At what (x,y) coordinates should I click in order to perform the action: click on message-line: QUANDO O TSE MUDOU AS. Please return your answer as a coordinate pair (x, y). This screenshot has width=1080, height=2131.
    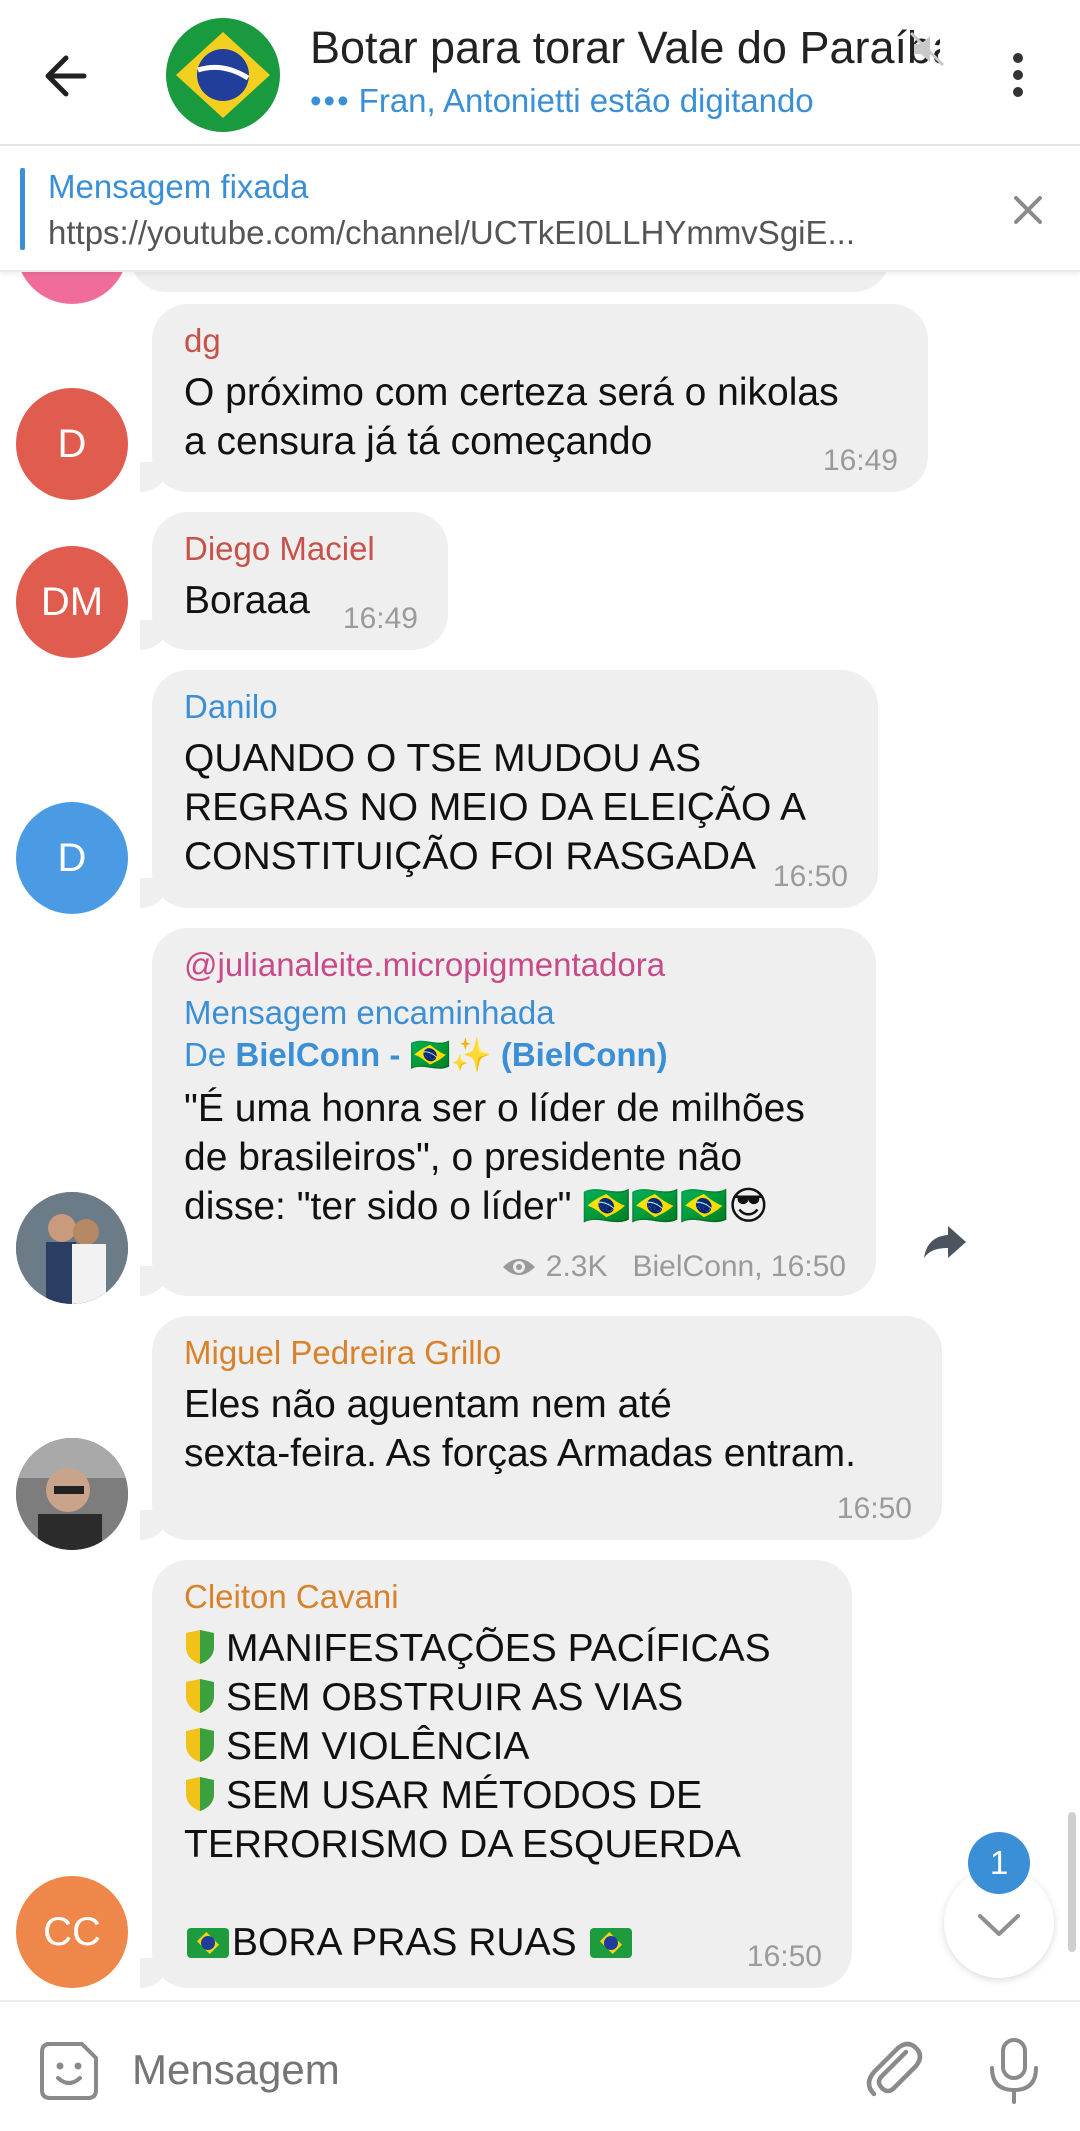
    Looking at the image, I should click on (443, 758).